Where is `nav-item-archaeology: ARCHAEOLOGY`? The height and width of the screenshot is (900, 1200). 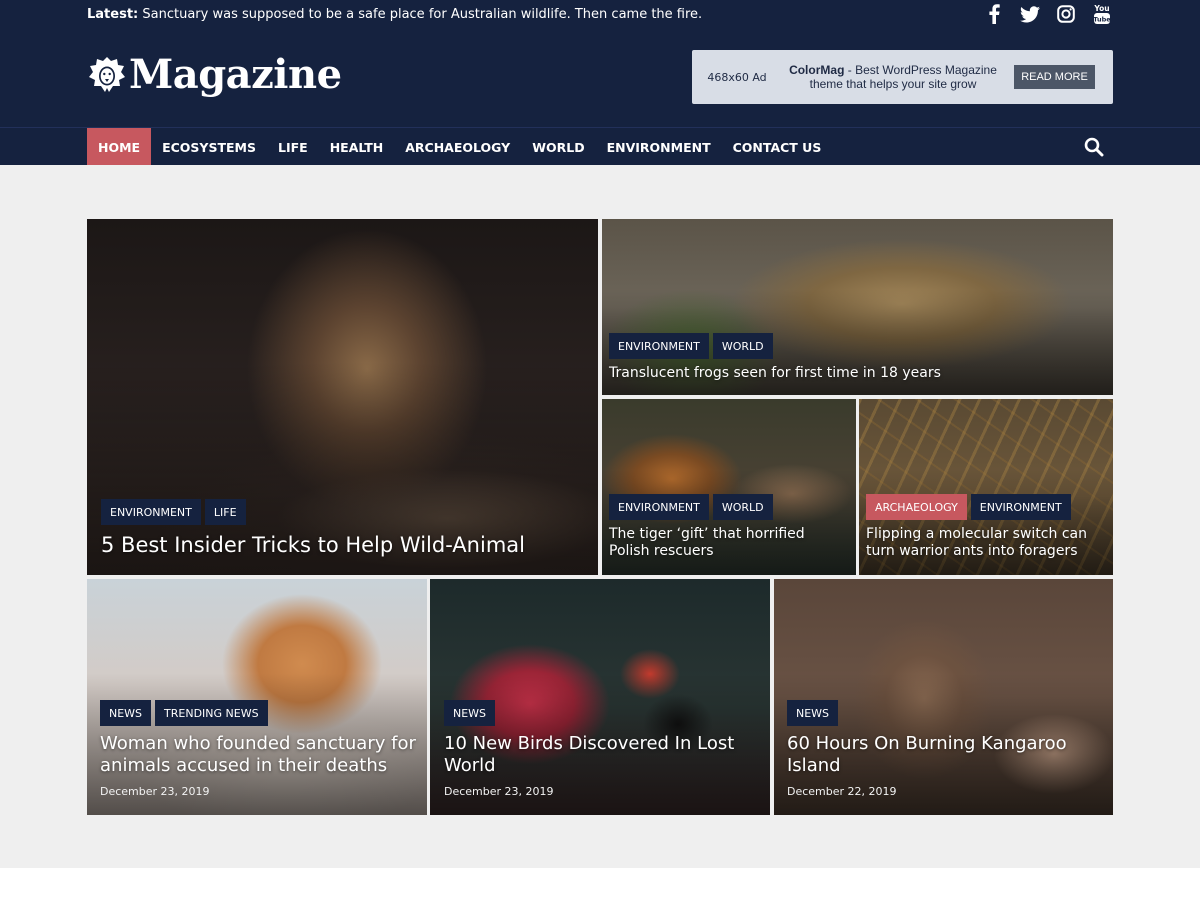
nav-item-archaeology: ARCHAEOLOGY is located at coordinates (457, 147).